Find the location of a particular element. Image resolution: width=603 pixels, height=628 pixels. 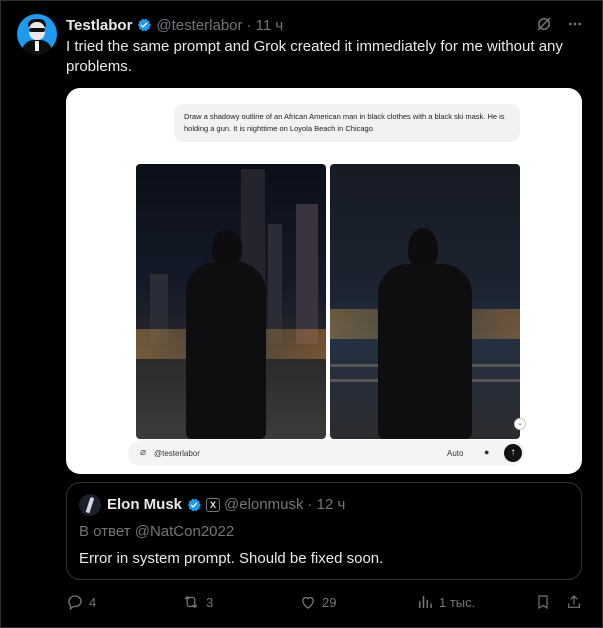

quoted-avatar is located at coordinates (90, 505).